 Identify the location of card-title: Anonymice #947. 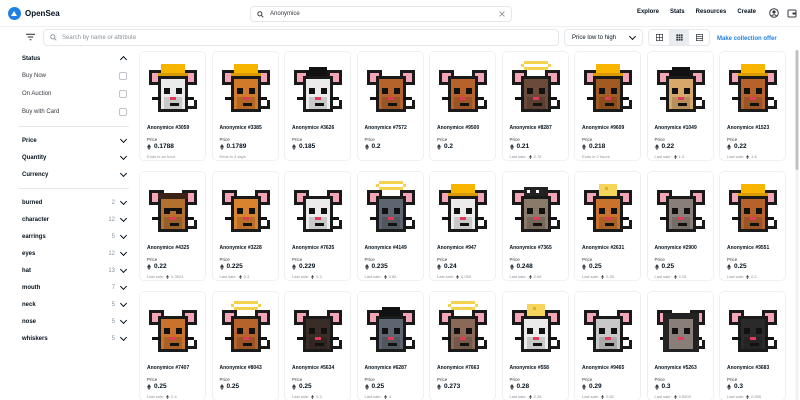
(457, 248).